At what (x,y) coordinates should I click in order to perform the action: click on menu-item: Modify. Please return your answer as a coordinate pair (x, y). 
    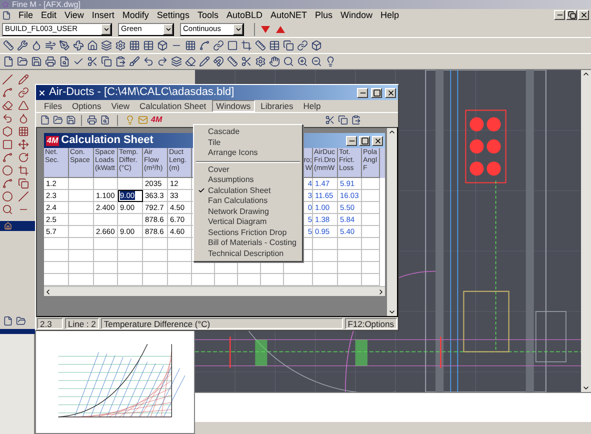
    Looking at the image, I should click on (135, 15).